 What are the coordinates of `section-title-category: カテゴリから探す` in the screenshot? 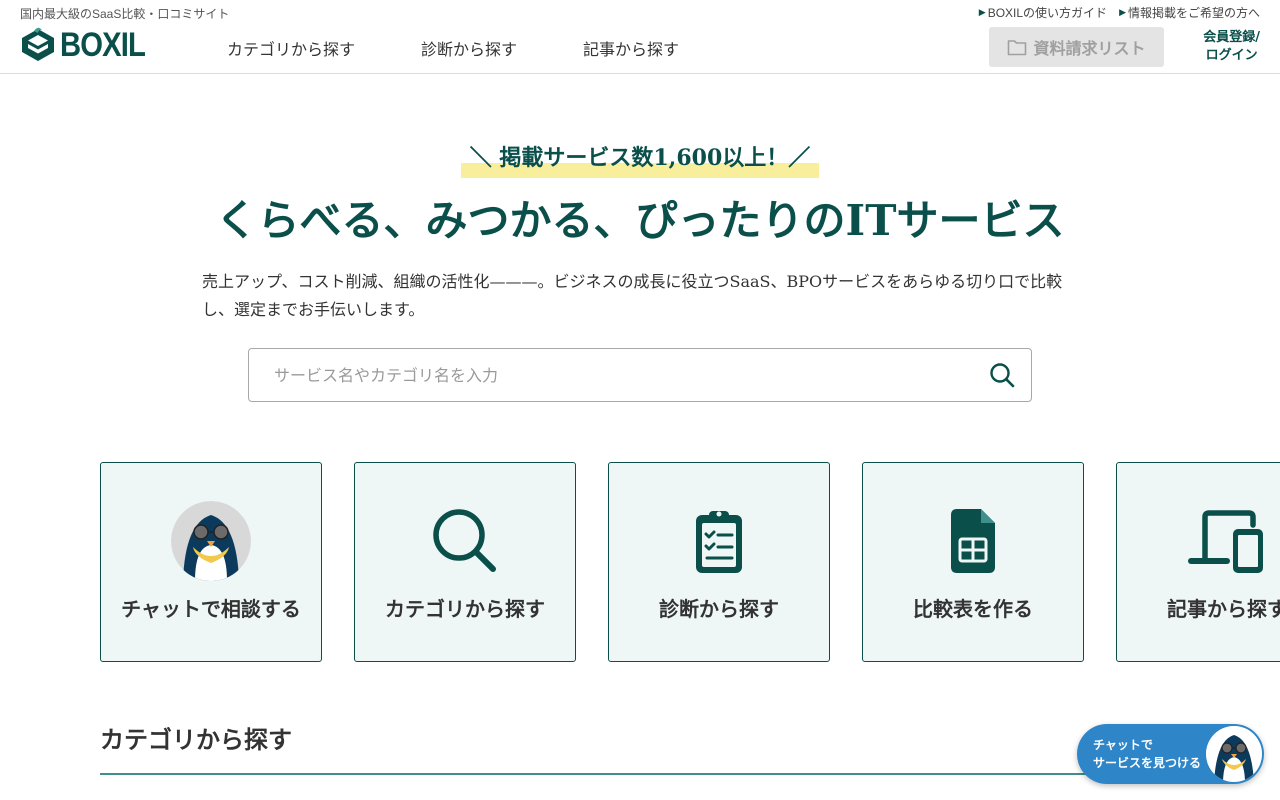 It's located at (196, 740).